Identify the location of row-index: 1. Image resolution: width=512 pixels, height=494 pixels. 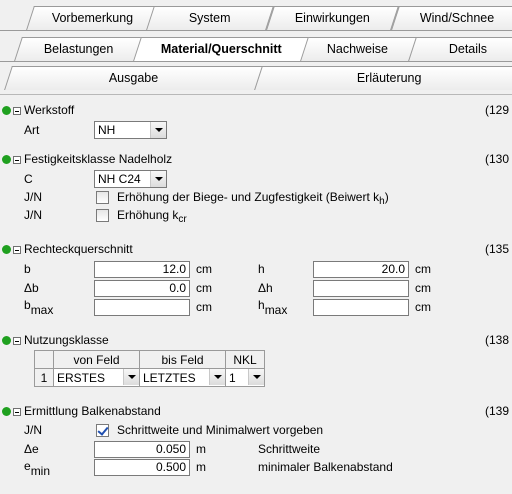
(44, 377).